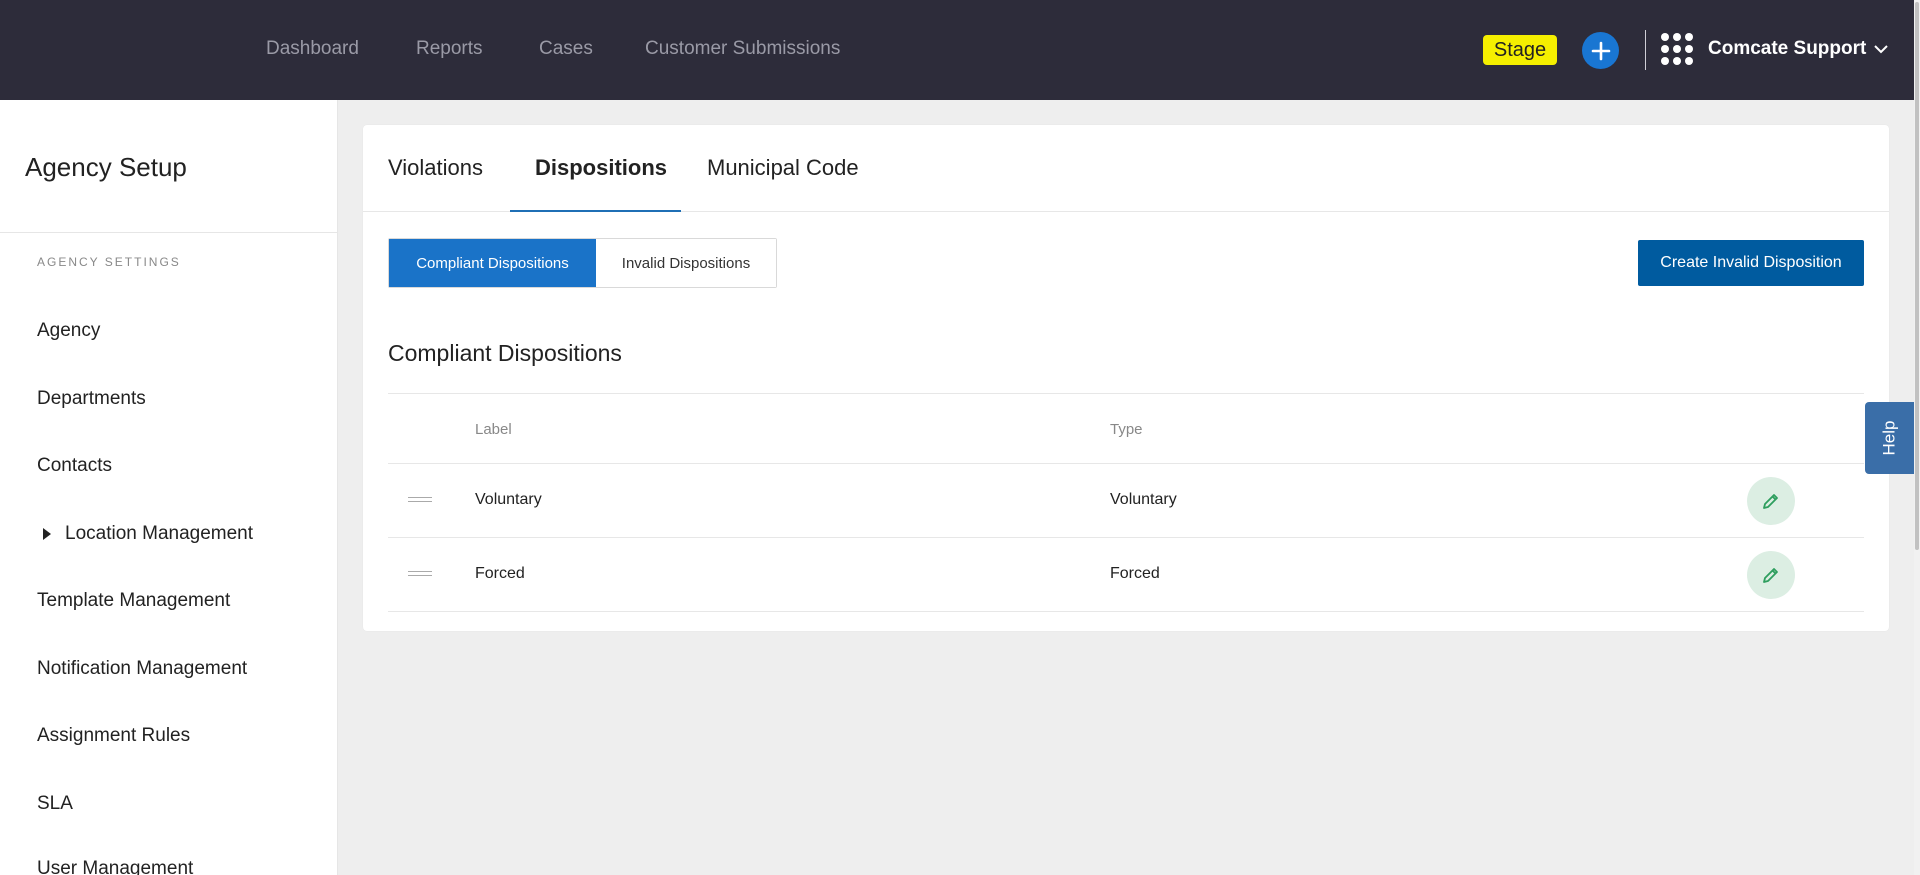 Image resolution: width=1920 pixels, height=875 pixels. I want to click on scrollbar-thumb, so click(1917, 276).